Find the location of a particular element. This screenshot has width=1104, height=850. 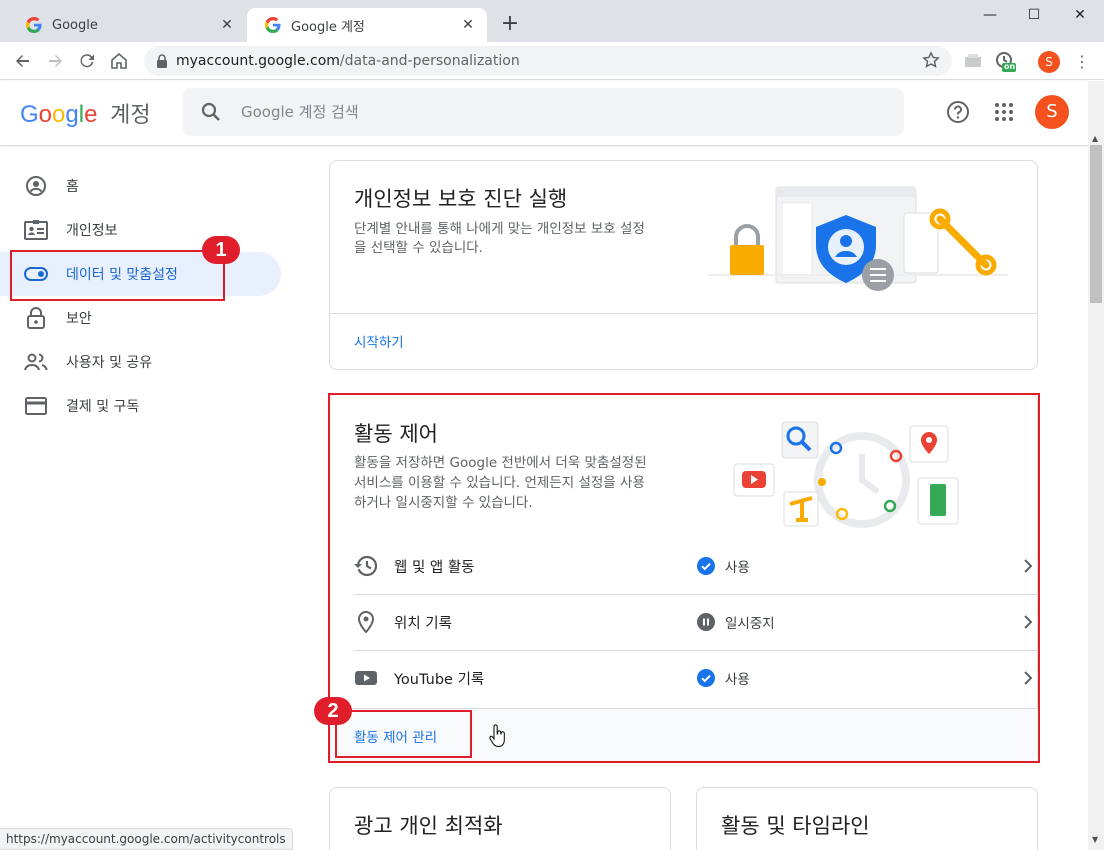

sidebar-item-label: 개인정보 is located at coordinates (92, 231).